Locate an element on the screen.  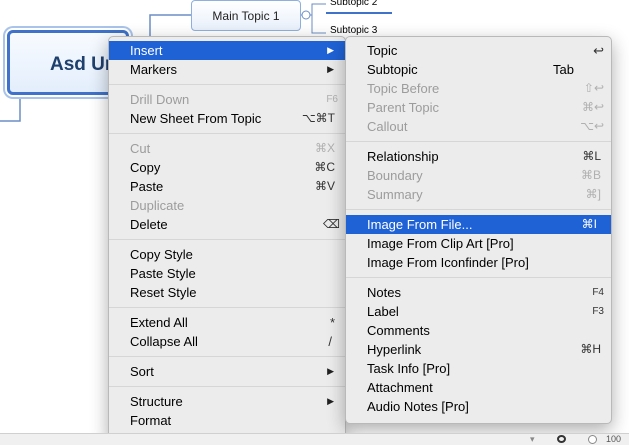
menu-item-topic: Topic ↩ is located at coordinates (478, 50).